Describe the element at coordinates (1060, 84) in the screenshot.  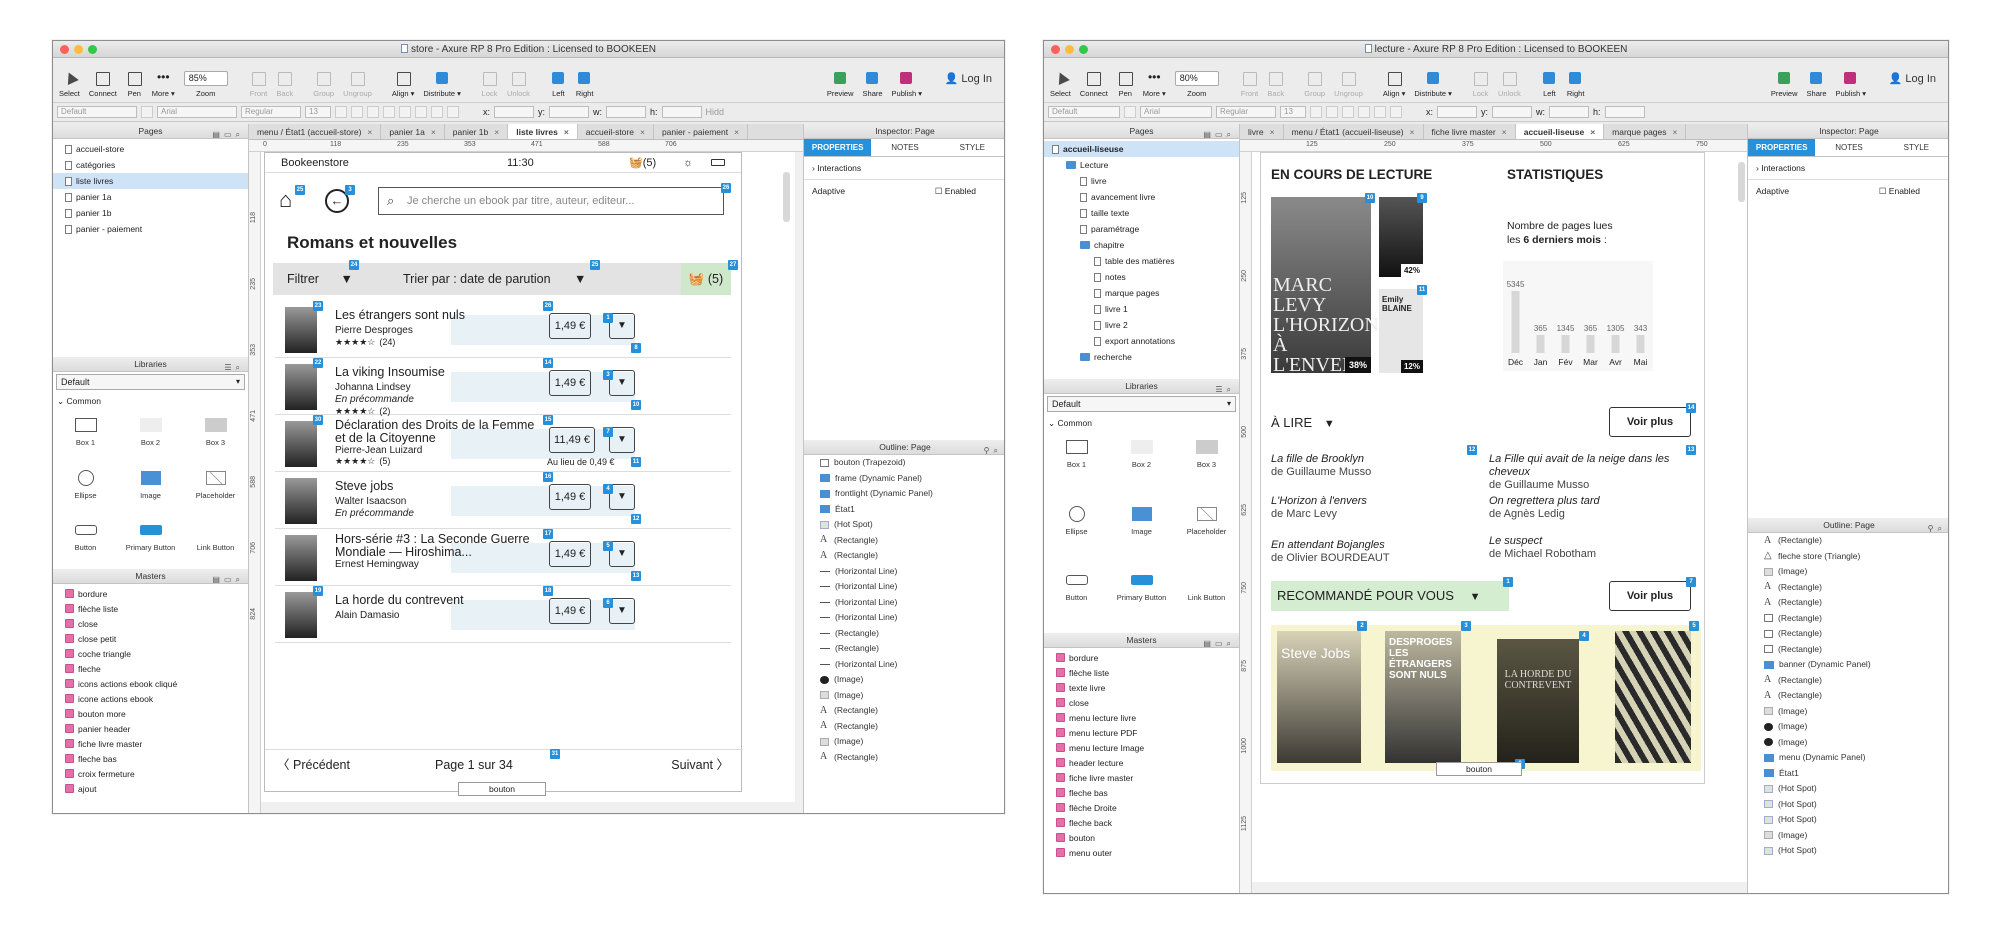
I see `select-tool-button: Select` at that location.